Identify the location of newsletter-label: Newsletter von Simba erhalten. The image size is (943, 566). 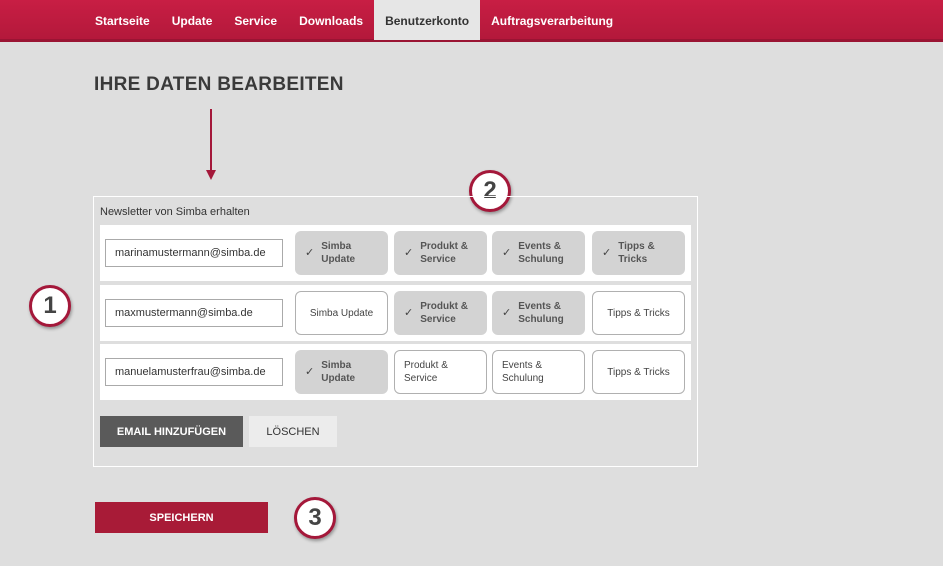
(175, 212).